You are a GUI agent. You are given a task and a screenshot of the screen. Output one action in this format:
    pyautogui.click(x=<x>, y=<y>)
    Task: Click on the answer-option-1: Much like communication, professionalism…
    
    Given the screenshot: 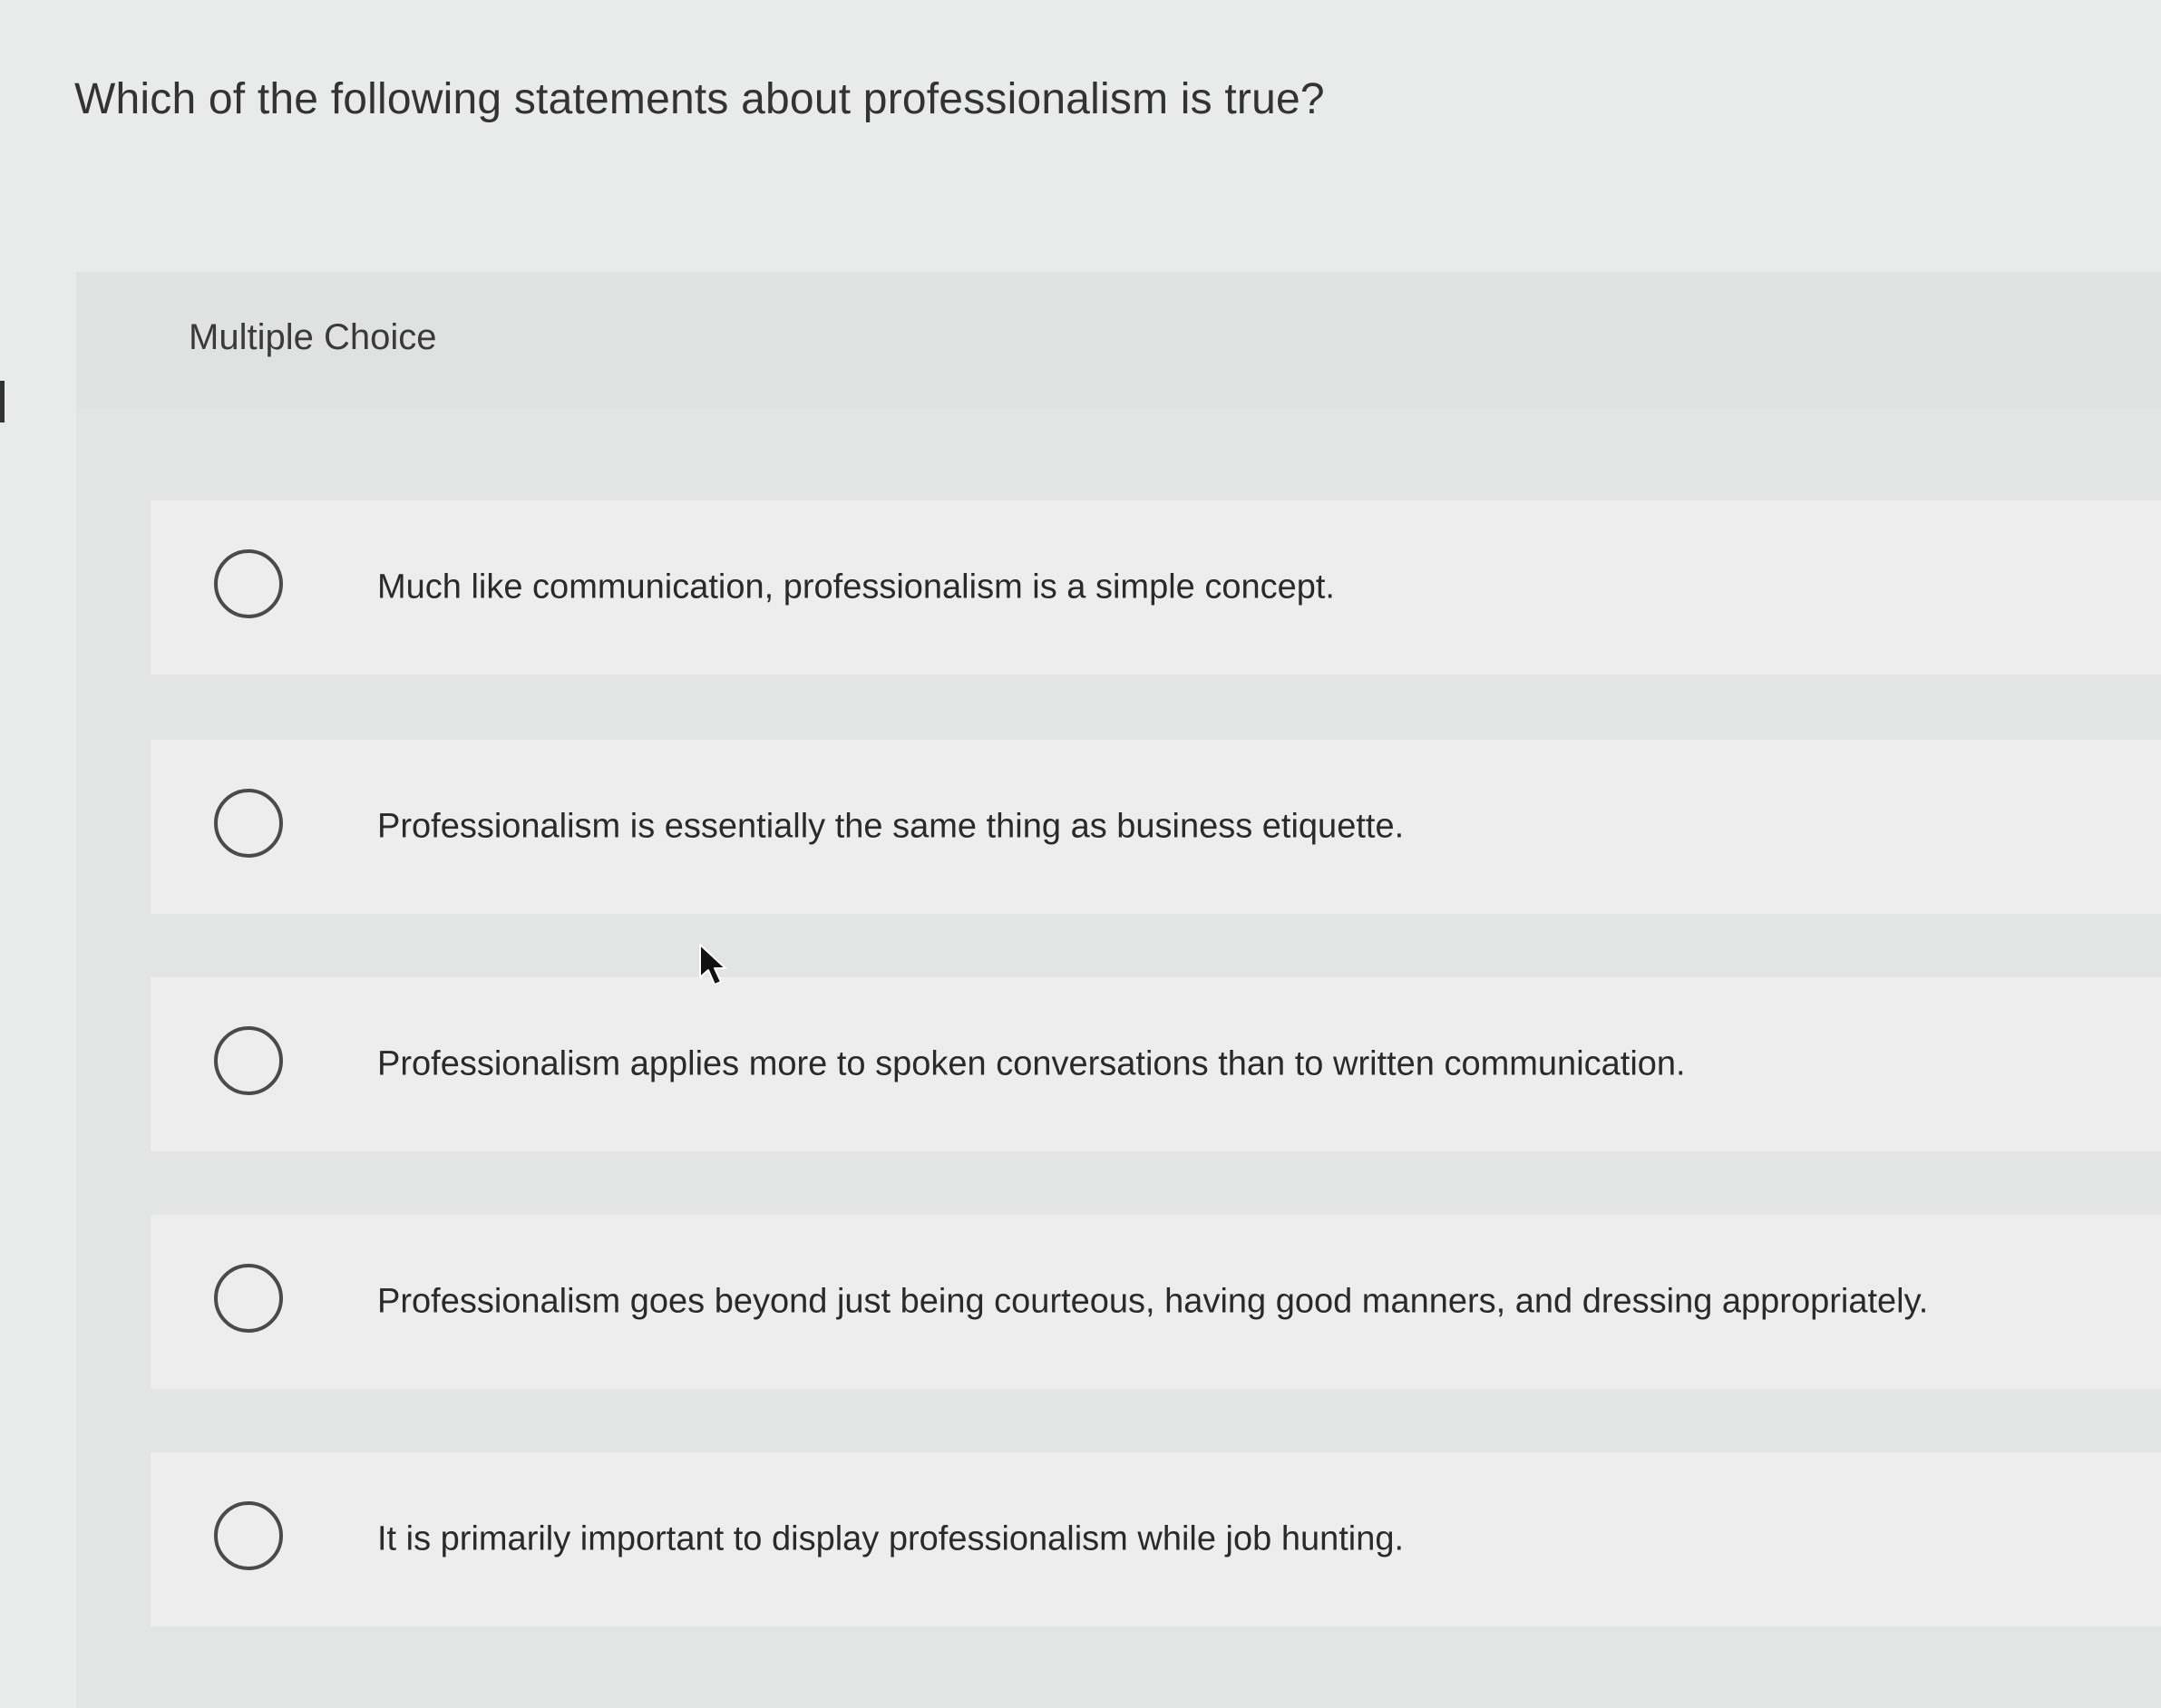 What is the action you would take?
    pyautogui.click(x=1156, y=587)
    